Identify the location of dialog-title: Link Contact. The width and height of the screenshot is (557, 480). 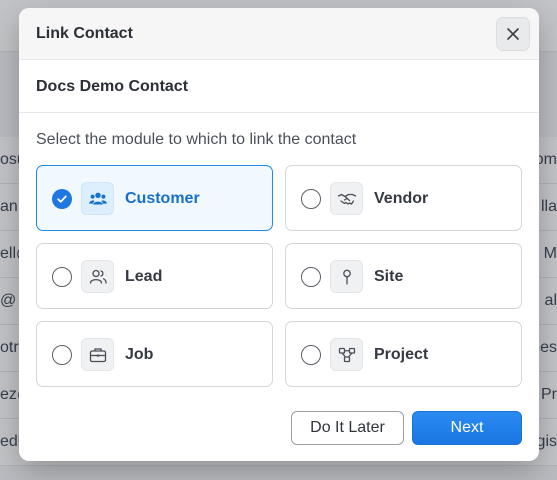
(84, 33).